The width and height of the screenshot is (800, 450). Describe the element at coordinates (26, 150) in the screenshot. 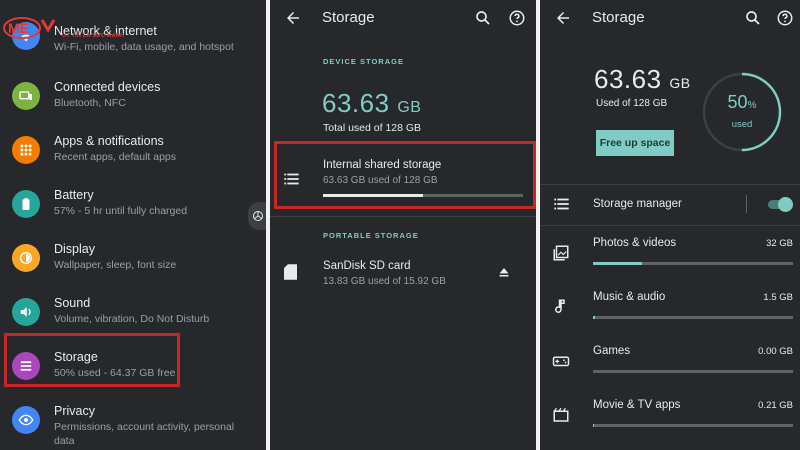

I see `apps-icon` at that location.